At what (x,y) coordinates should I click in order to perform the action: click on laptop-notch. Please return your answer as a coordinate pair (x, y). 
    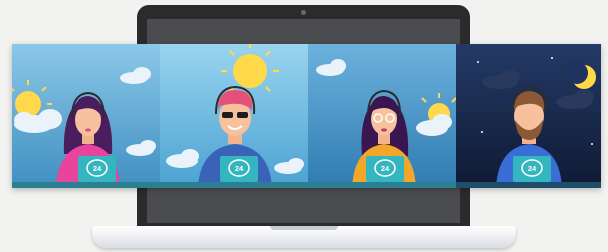
    Looking at the image, I should click on (304, 228).